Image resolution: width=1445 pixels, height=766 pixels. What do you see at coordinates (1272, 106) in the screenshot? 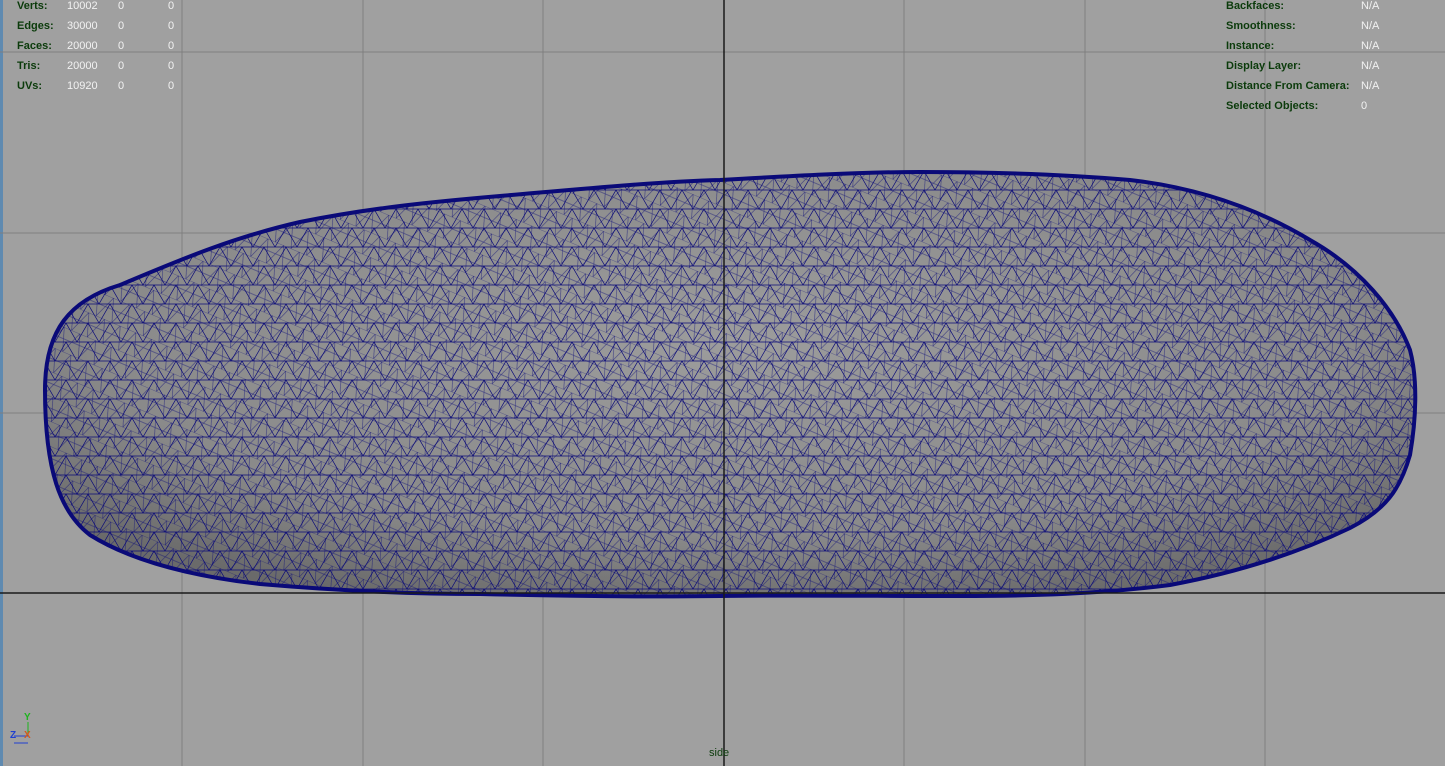
I see `detail-label: Selected Objects:` at bounding box center [1272, 106].